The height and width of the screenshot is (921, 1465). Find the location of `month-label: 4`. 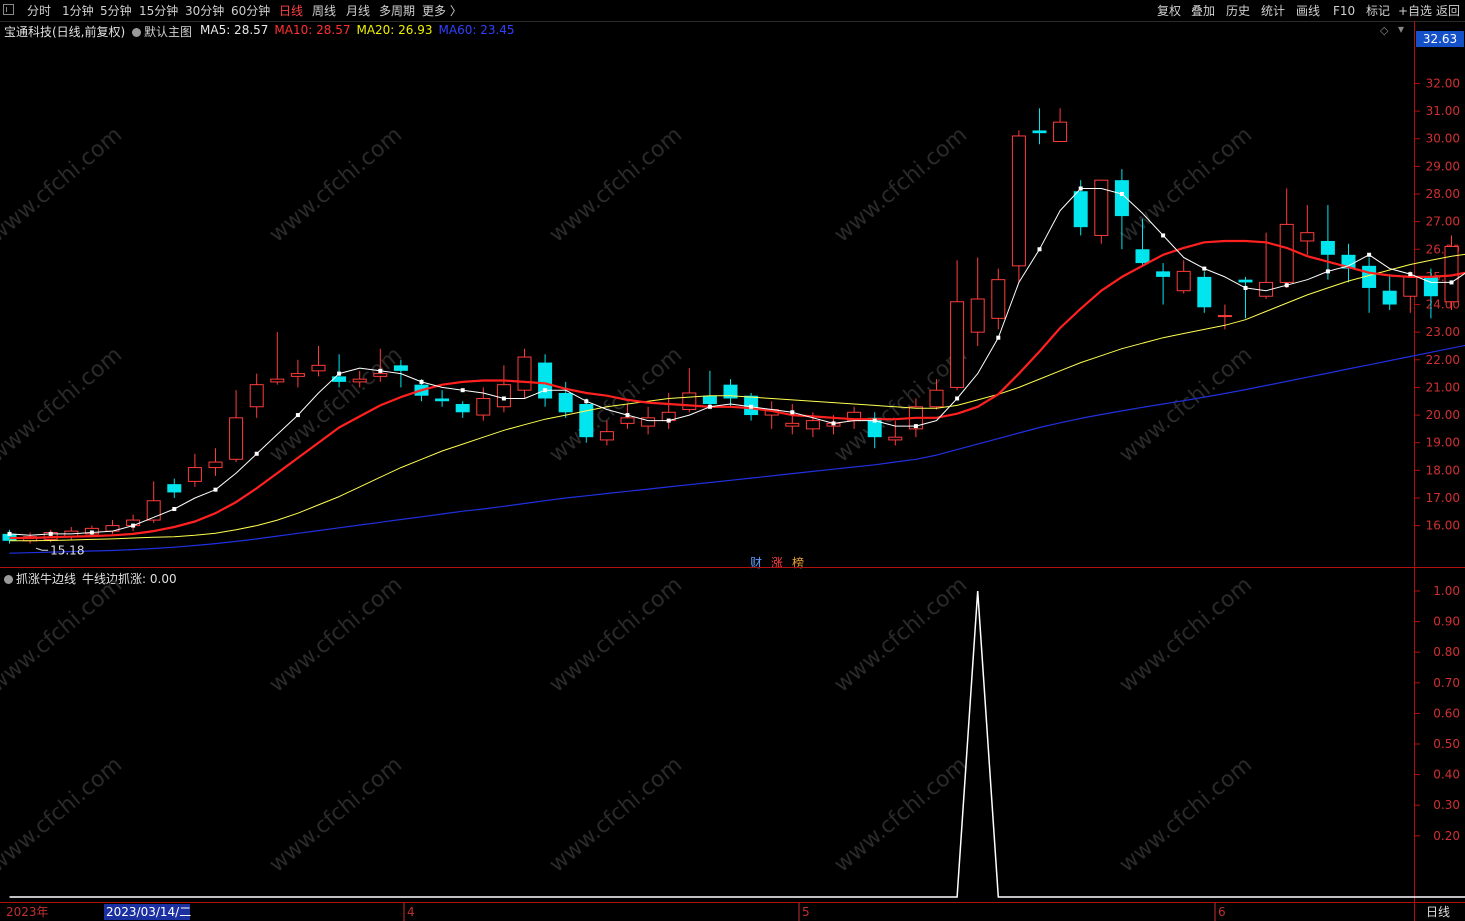

month-label: 4 is located at coordinates (411, 912).